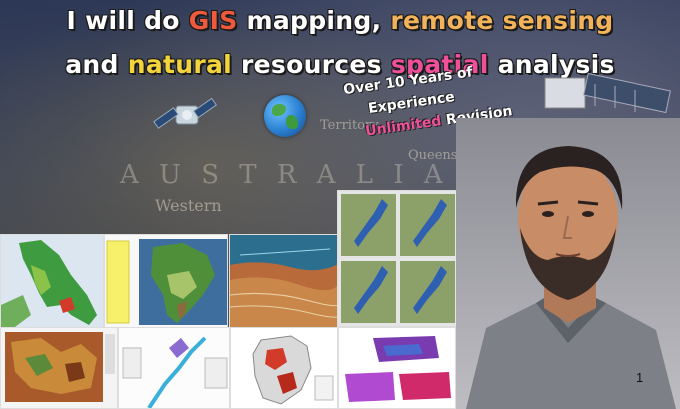  I want to click on headline-text: mapping,, so click(314, 20).